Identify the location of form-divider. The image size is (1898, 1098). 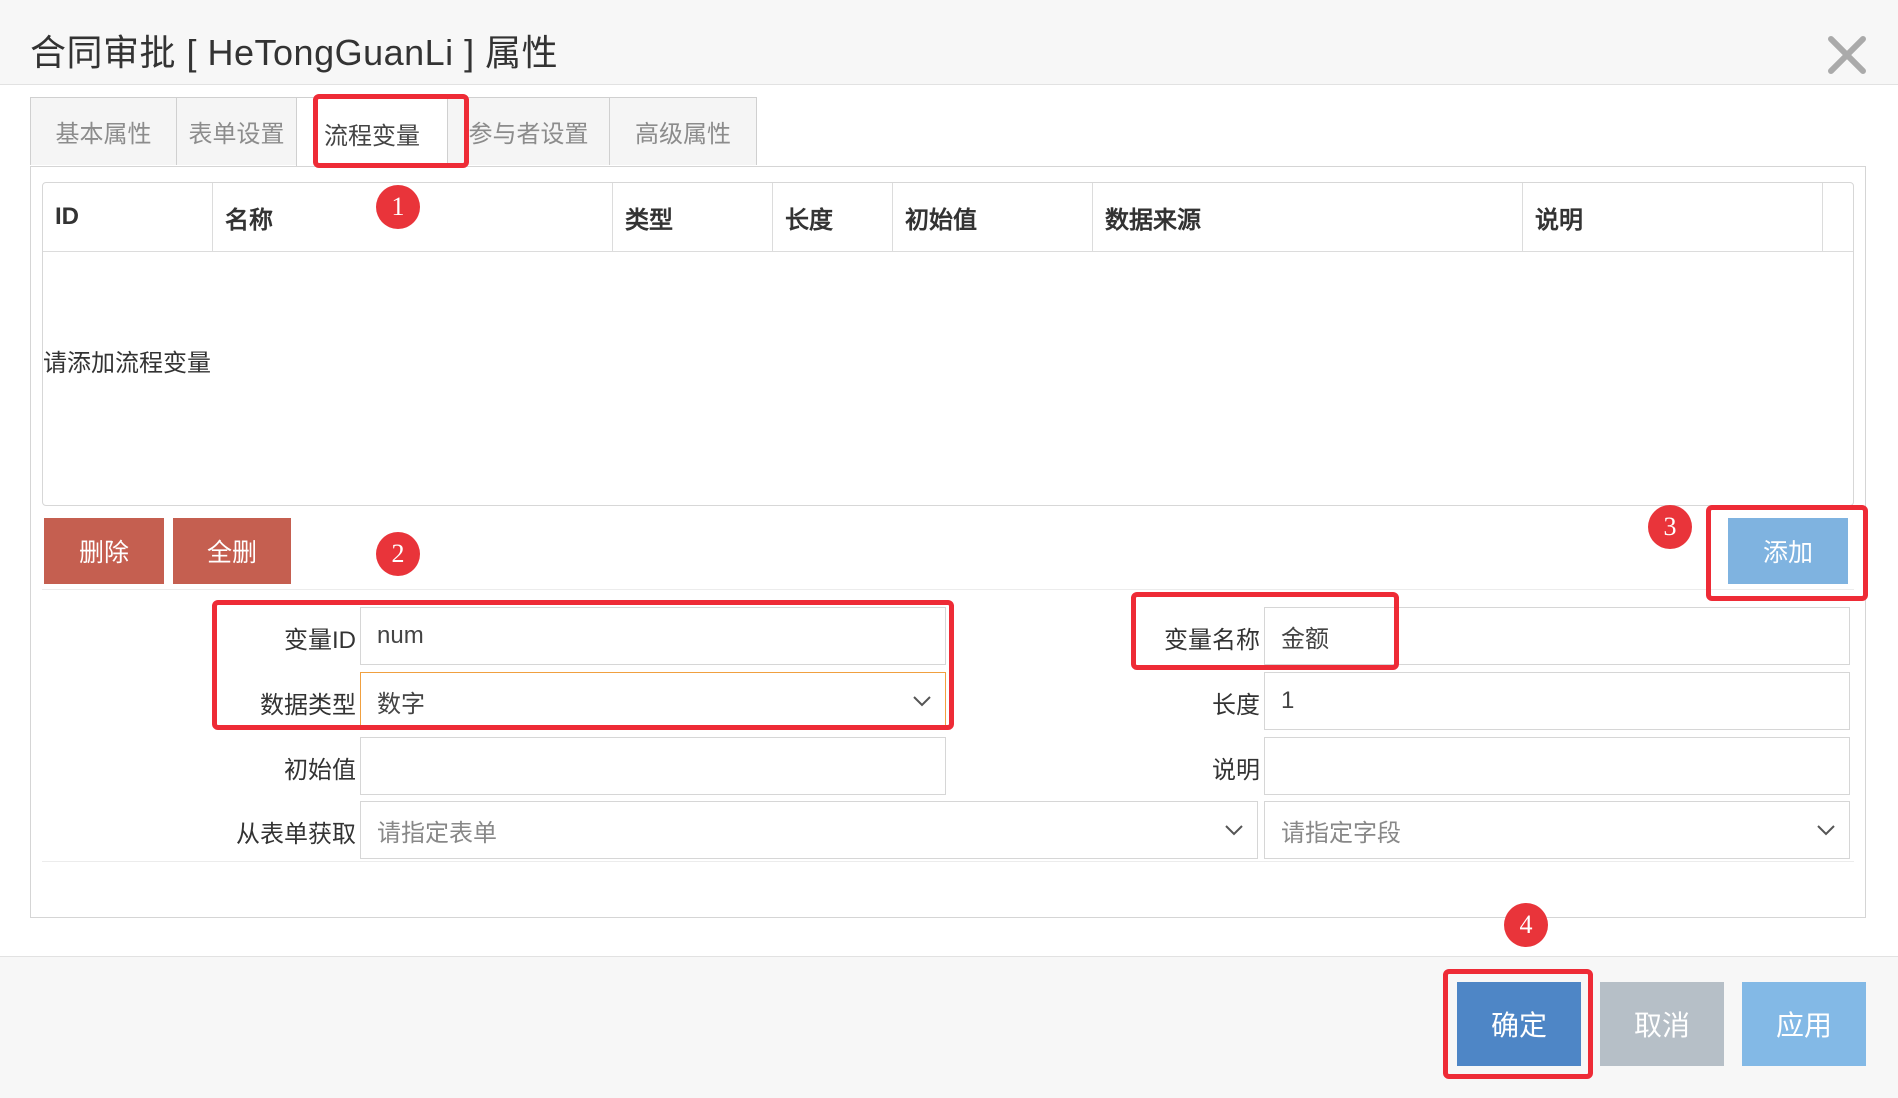
(948, 589).